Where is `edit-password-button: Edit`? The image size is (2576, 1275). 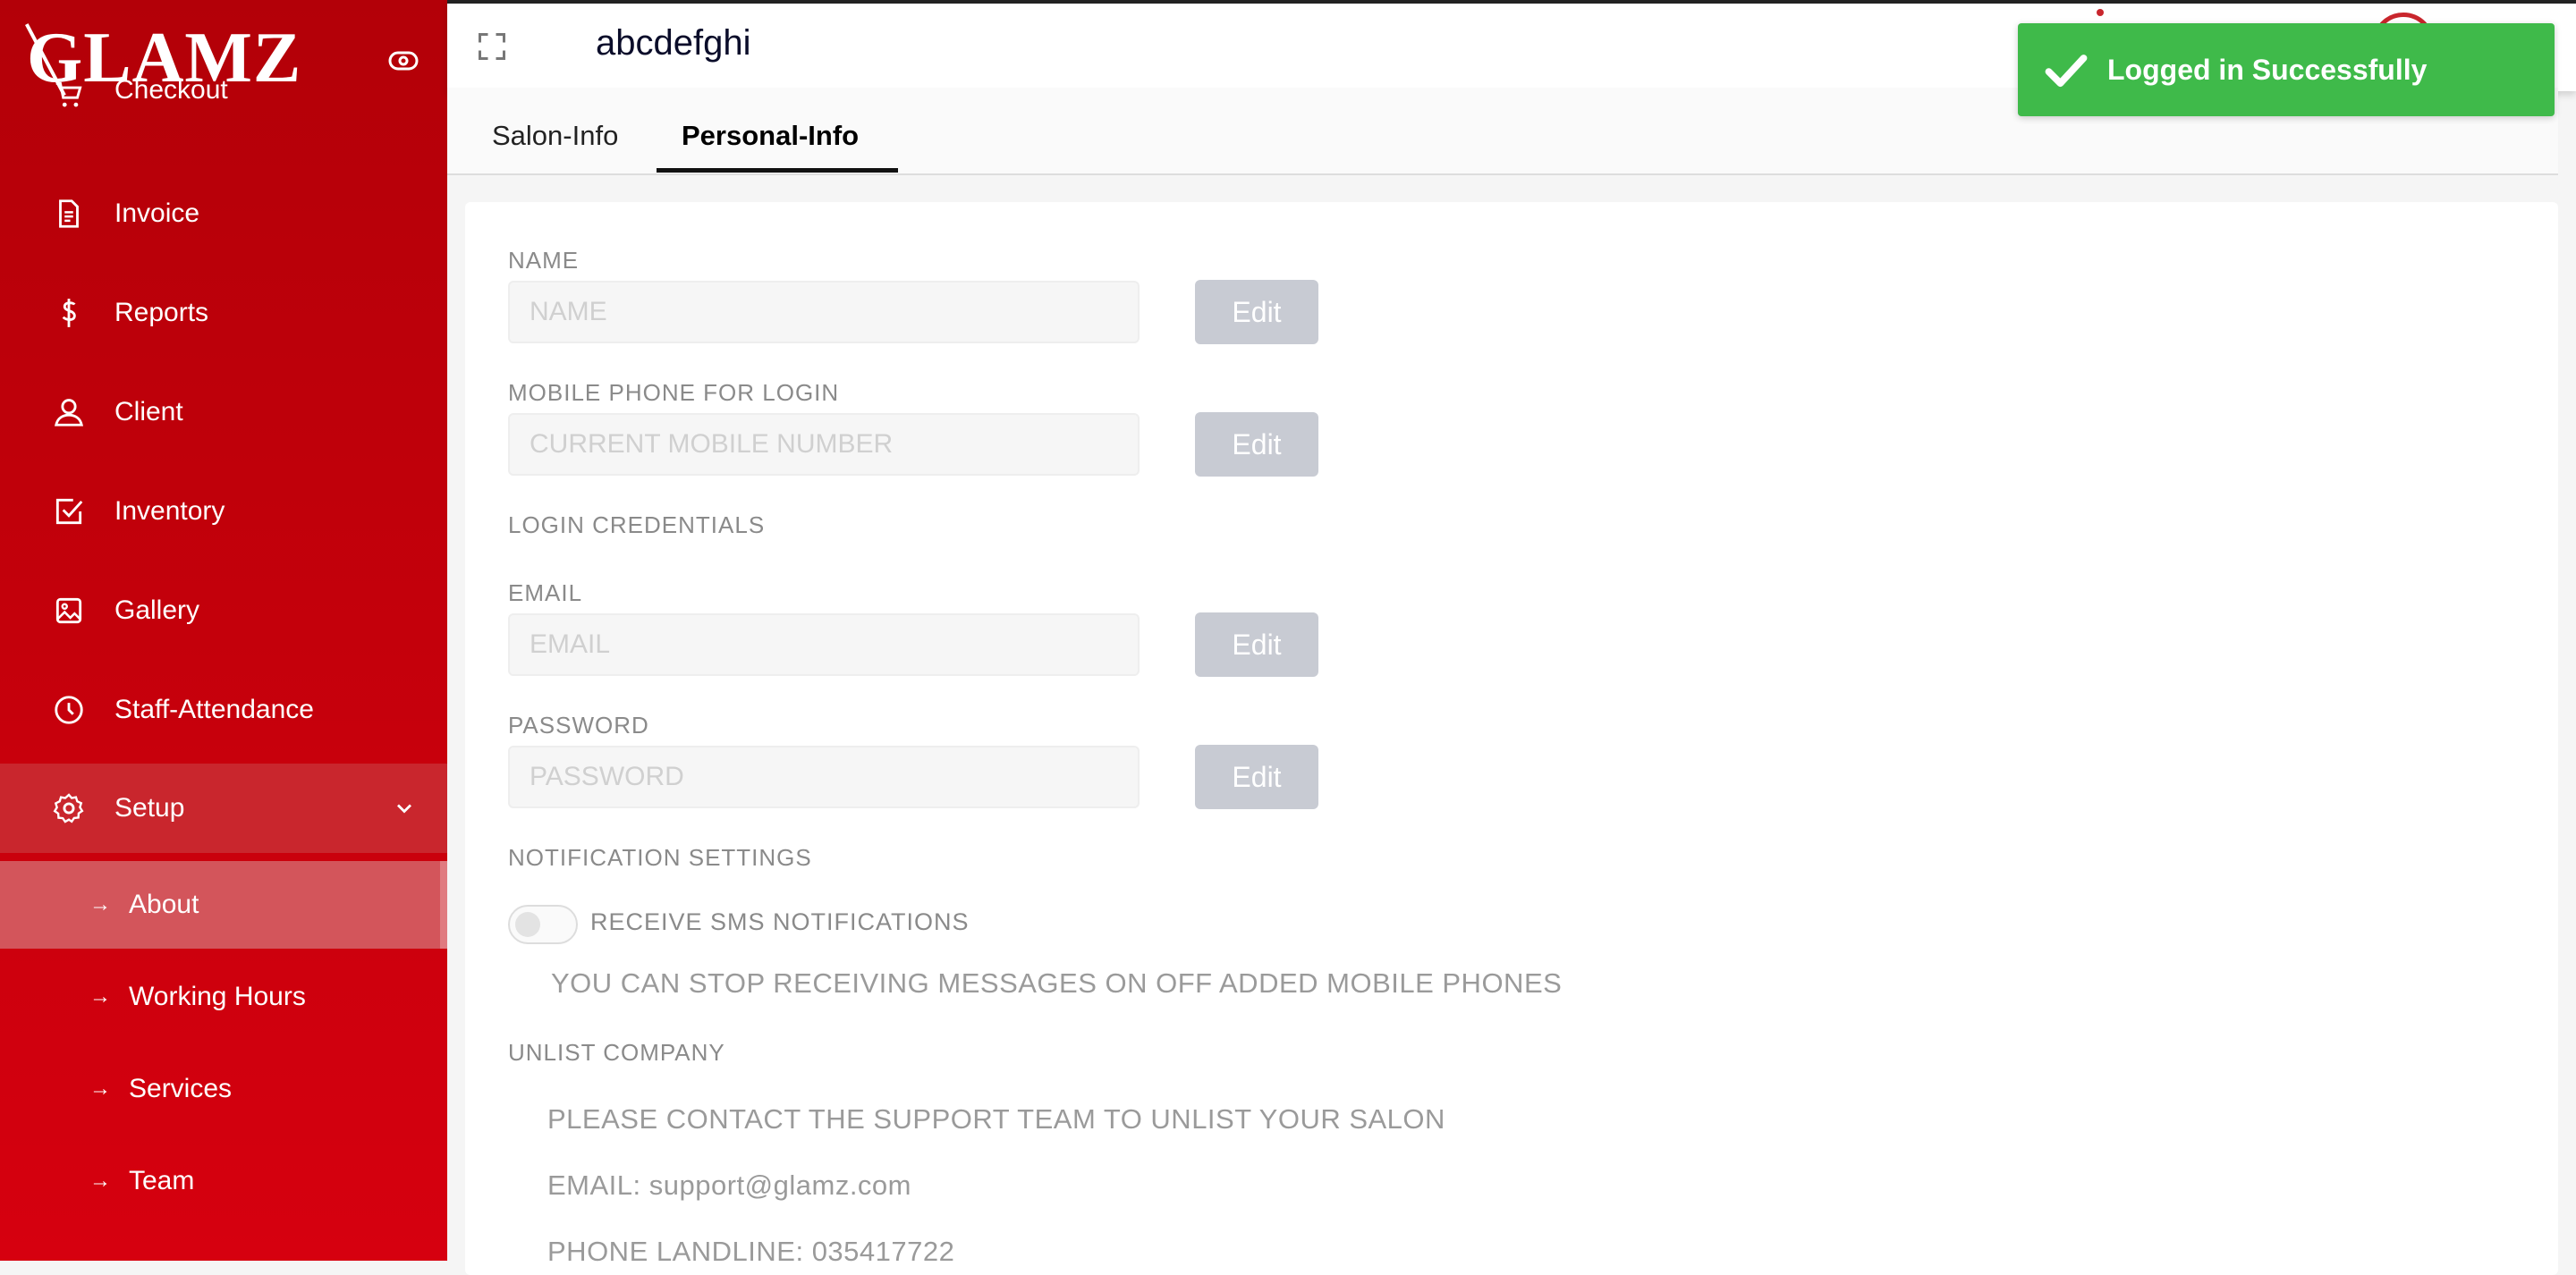 edit-password-button: Edit is located at coordinates (1256, 777).